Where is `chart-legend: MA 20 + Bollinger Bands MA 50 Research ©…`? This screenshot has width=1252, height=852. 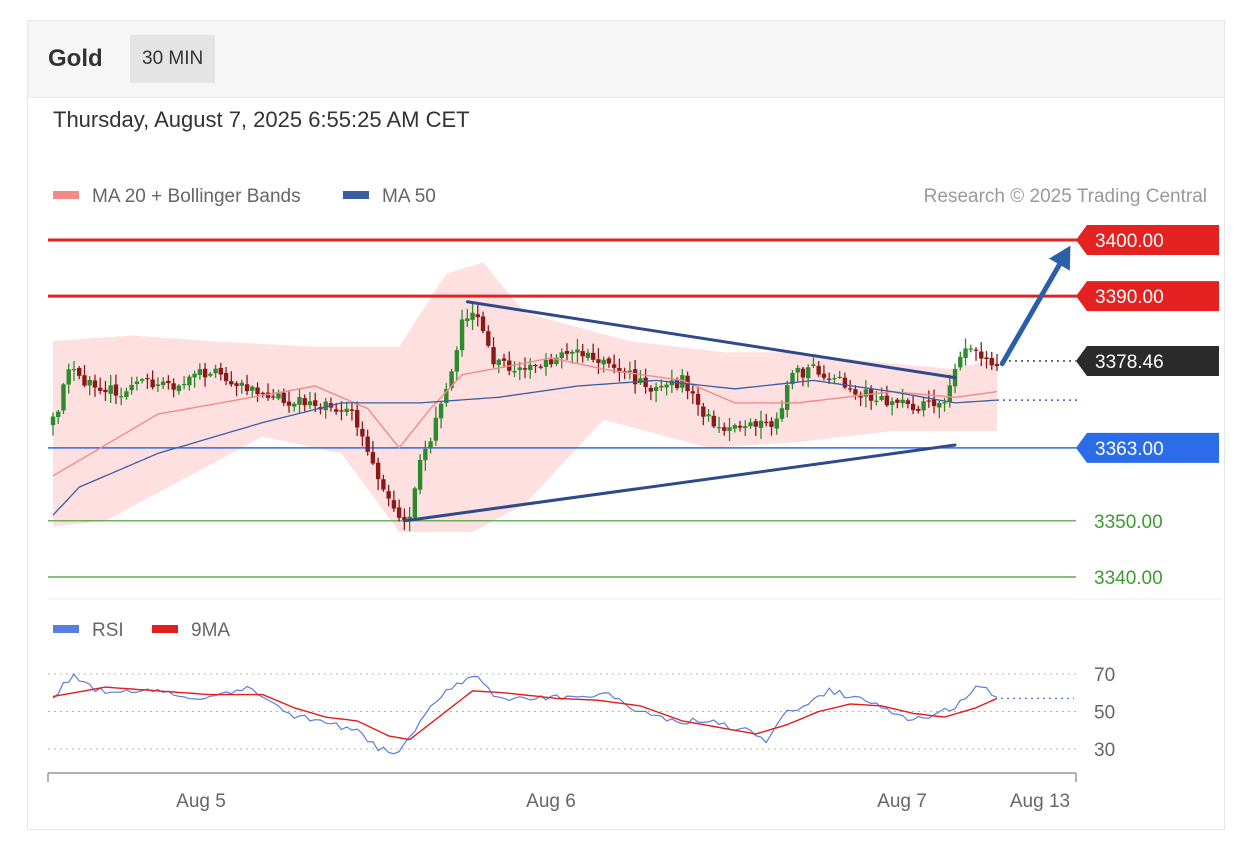 chart-legend: MA 20 + Bollinger Bands MA 50 Research ©… is located at coordinates (630, 196).